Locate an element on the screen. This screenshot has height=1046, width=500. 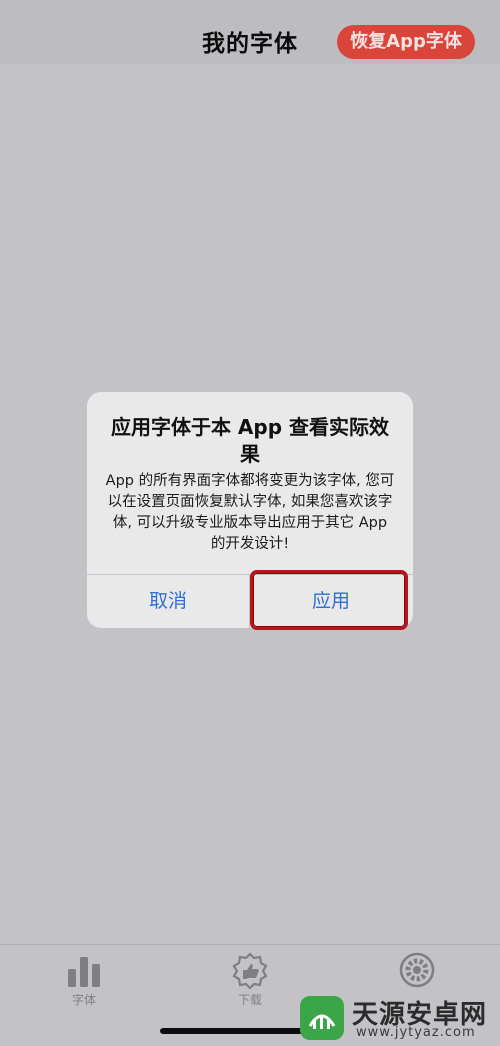
tab-fonts: 字体 is located at coordinates (84, 979).